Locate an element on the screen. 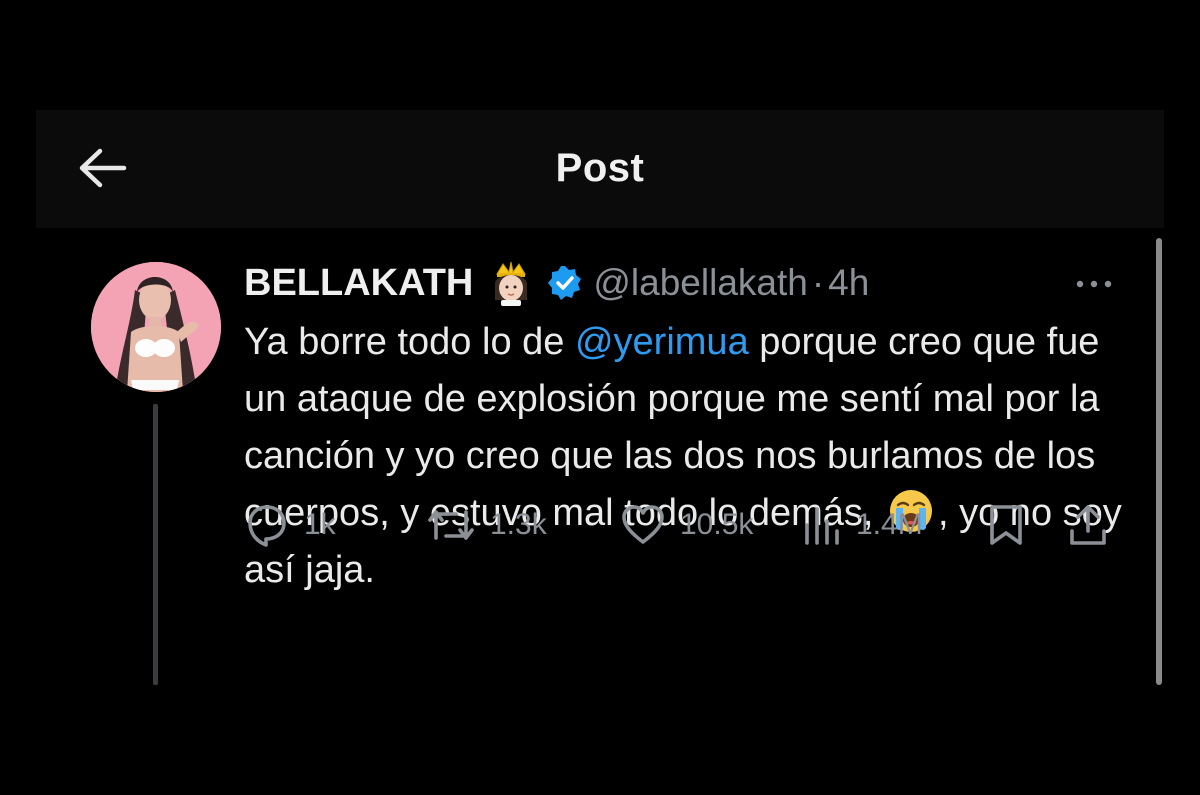 This screenshot has height=795, width=1200. views-count: 1.4M is located at coordinates (889, 524).